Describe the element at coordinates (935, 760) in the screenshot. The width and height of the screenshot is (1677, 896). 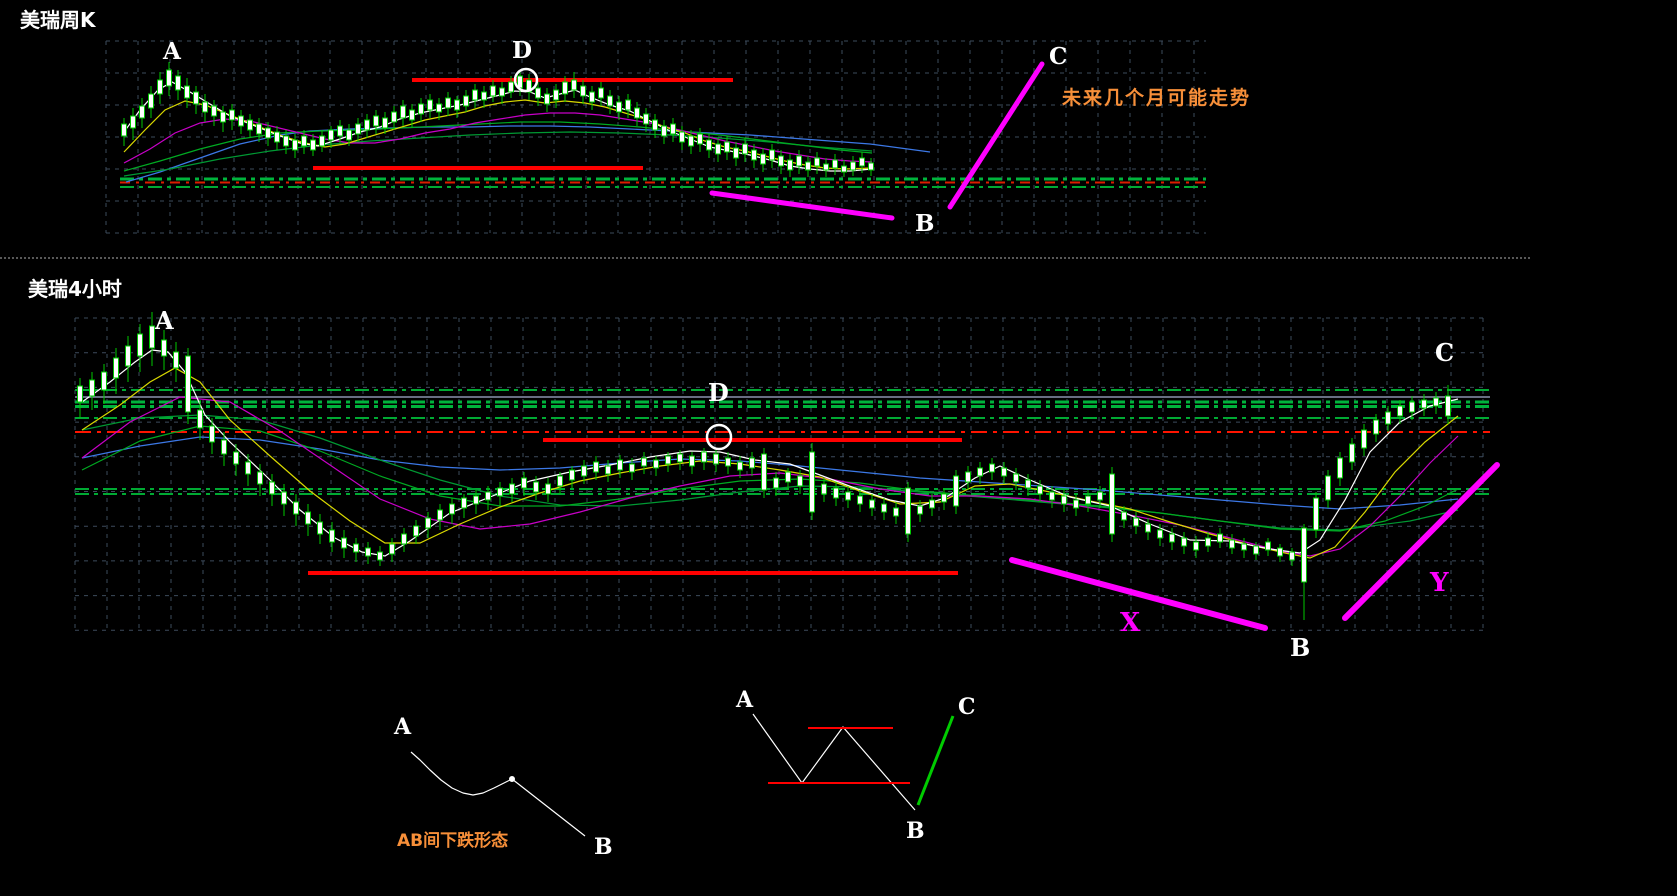
I see `abc-green-up-line` at that location.